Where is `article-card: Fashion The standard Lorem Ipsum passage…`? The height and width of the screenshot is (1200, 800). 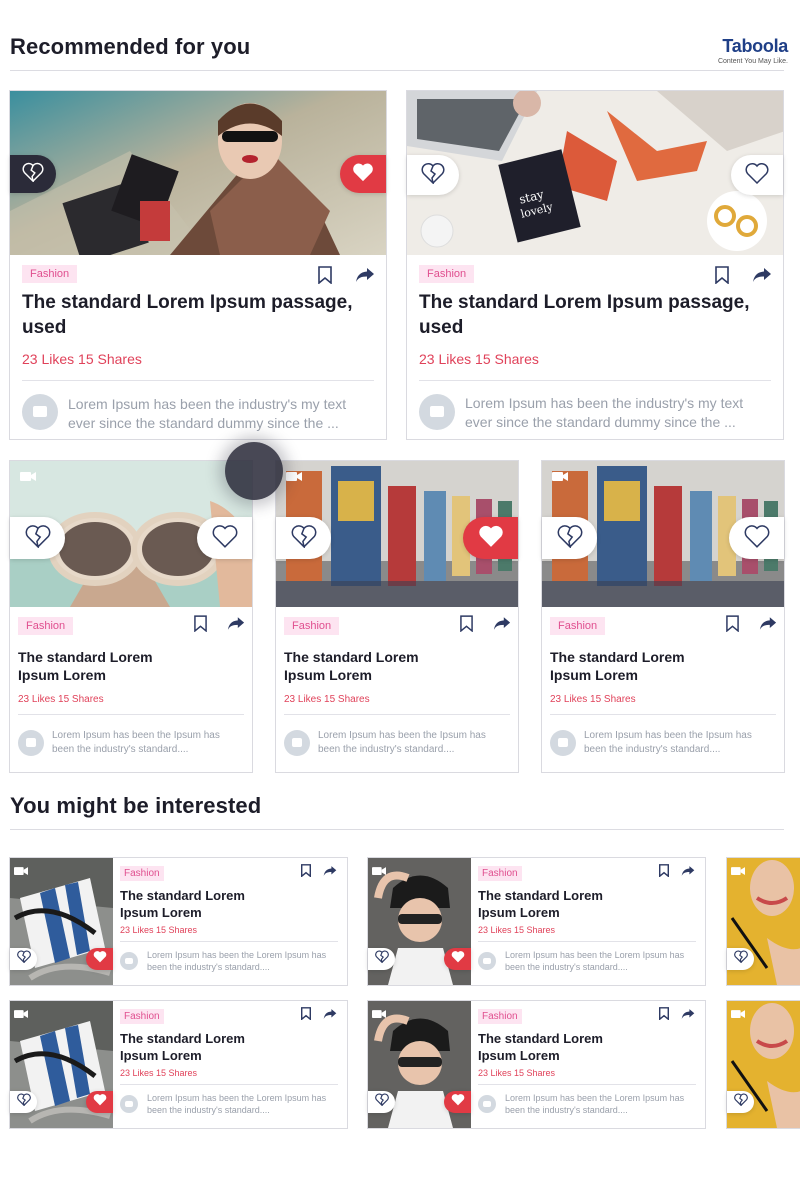
article-card: Fashion The standard Lorem Ipsum passage… is located at coordinates (198, 265).